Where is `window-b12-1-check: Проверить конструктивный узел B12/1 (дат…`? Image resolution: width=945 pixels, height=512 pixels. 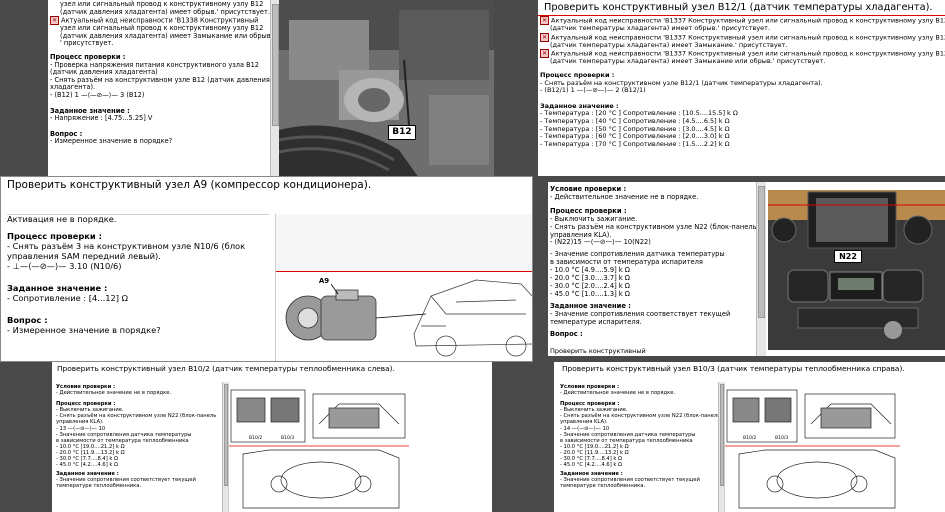
window-b12-1-check: Проверить конструктивный узел B12/1 (дат… is located at coordinates (741, 88).